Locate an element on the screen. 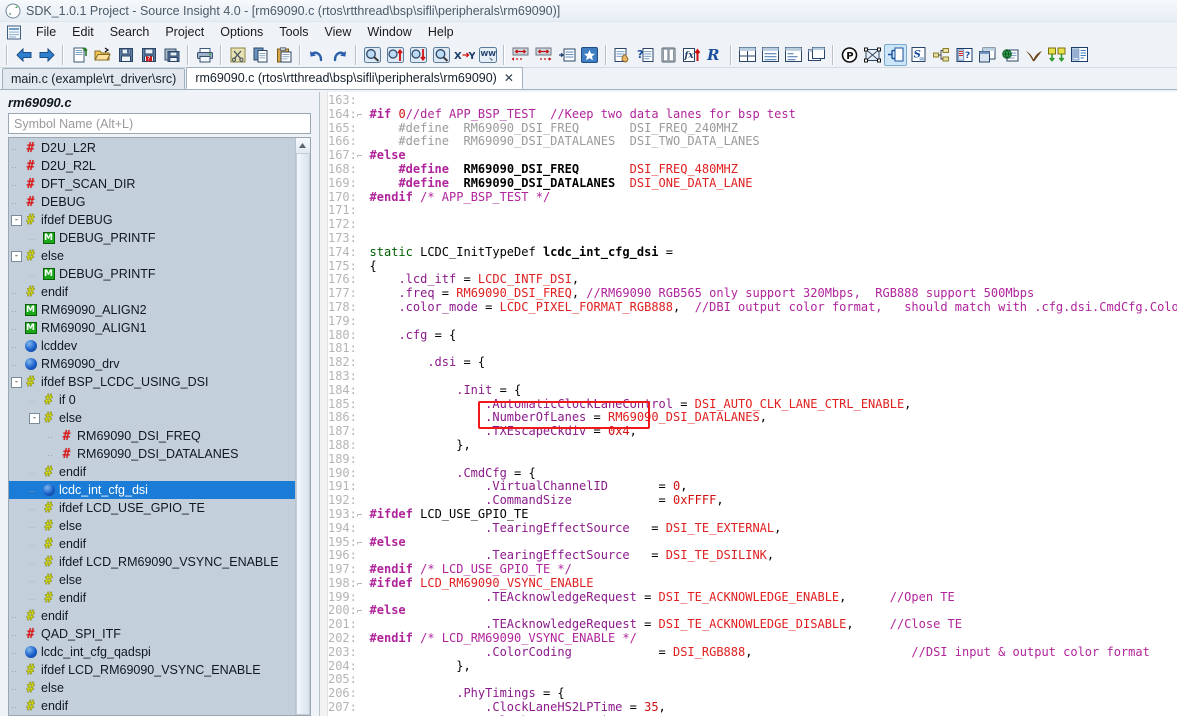 This screenshot has height=716, width=1177. context-help-icon: ? is located at coordinates (645, 55).